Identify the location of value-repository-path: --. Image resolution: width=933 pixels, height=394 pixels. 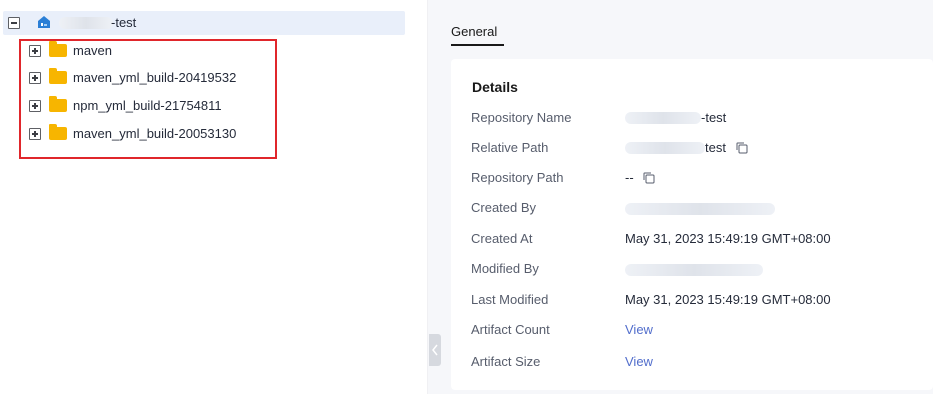
(640, 177).